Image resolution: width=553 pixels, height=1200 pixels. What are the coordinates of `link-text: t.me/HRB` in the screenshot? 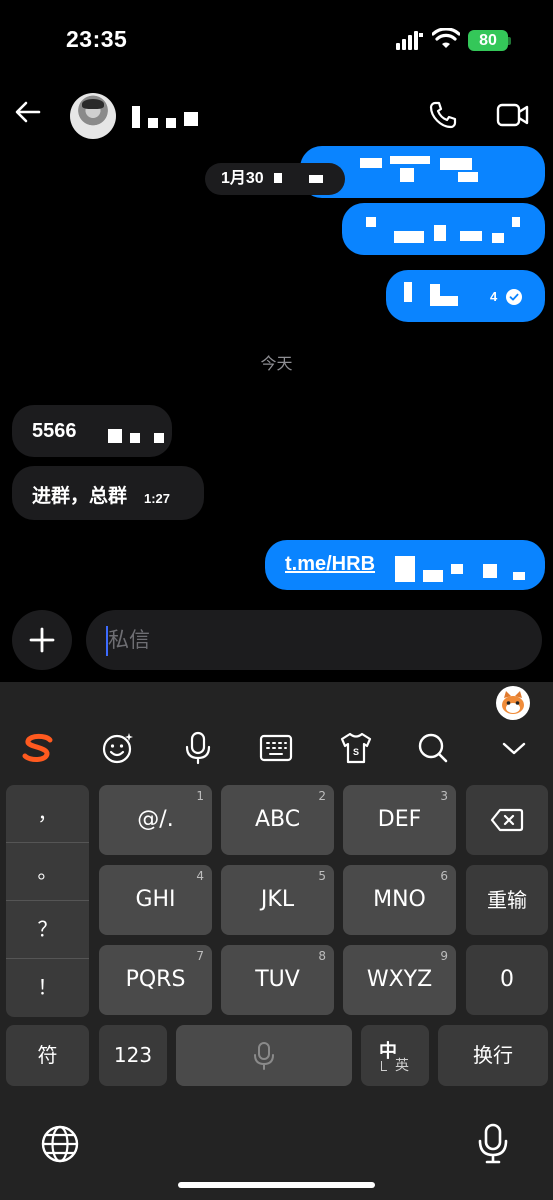 It's located at (330, 564).